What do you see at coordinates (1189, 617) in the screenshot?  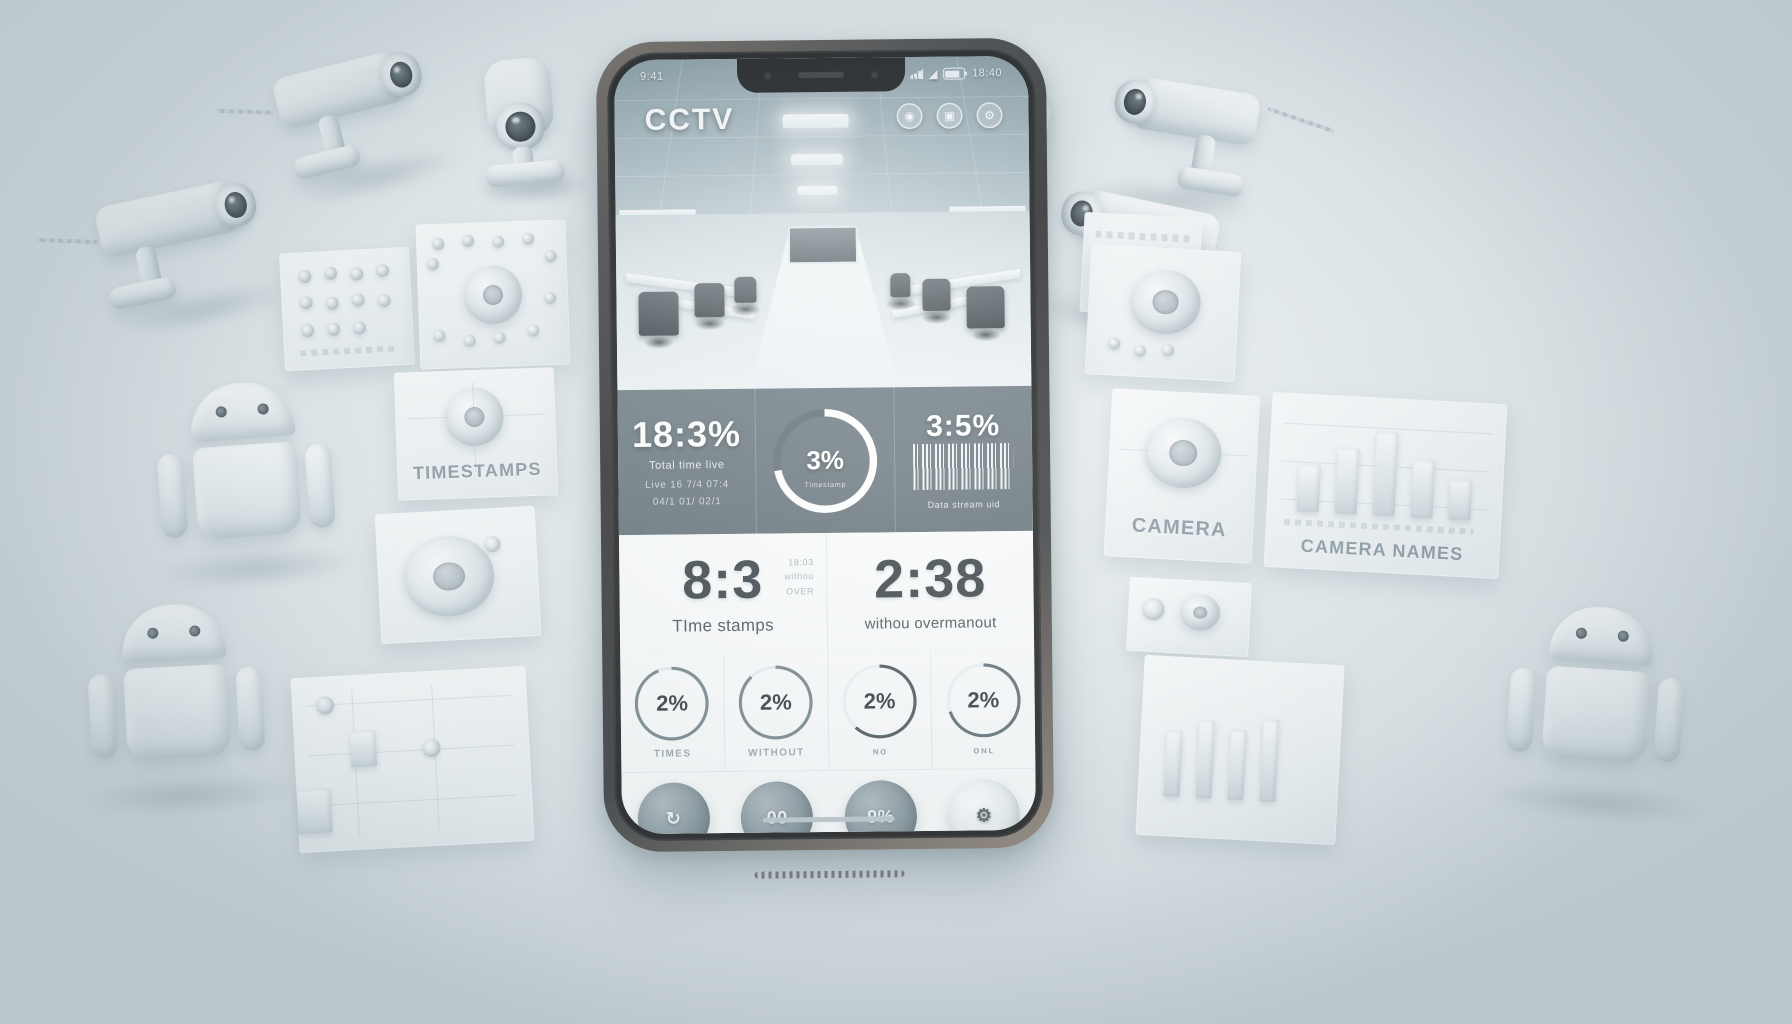 I see `card-small-knobs` at bounding box center [1189, 617].